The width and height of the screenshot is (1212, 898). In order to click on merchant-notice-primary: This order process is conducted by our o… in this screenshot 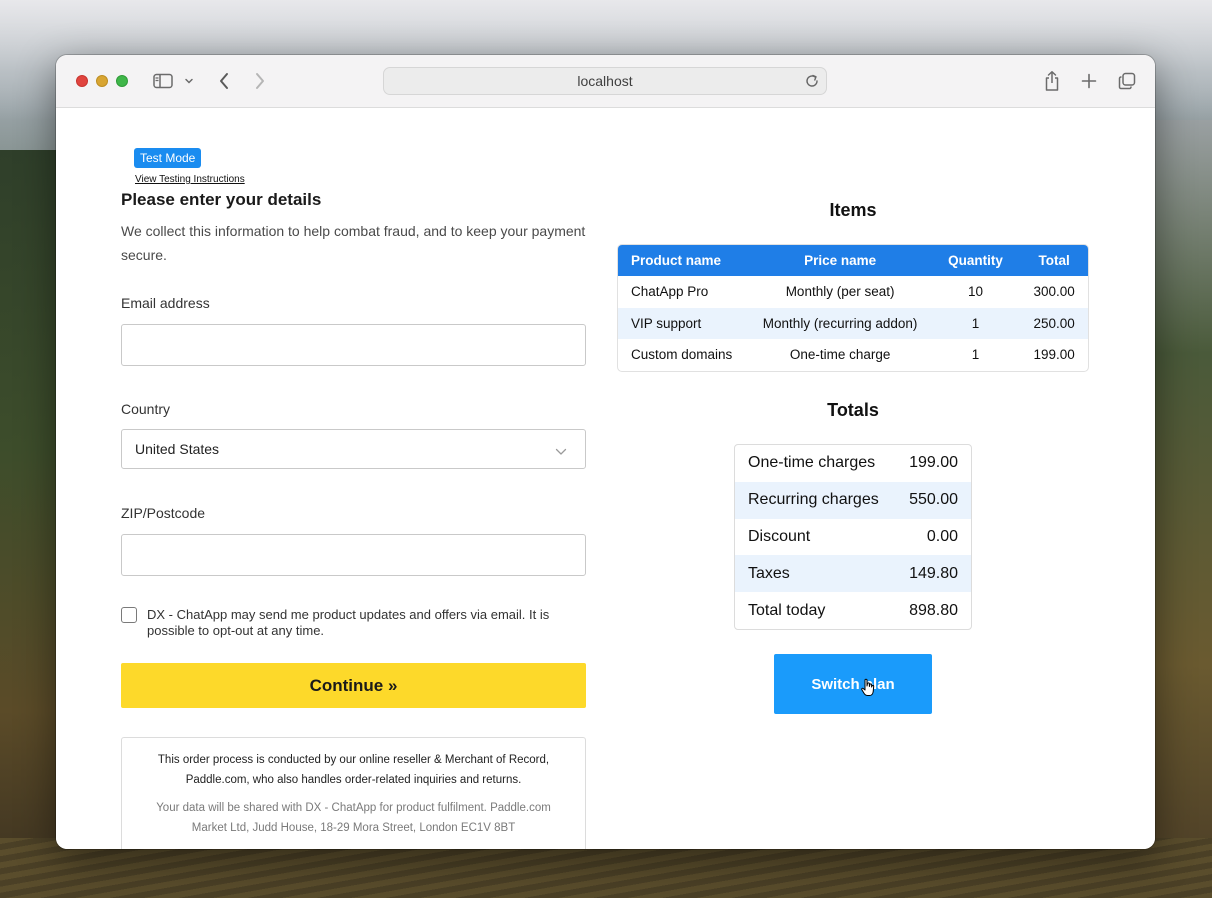, I will do `click(353, 770)`.